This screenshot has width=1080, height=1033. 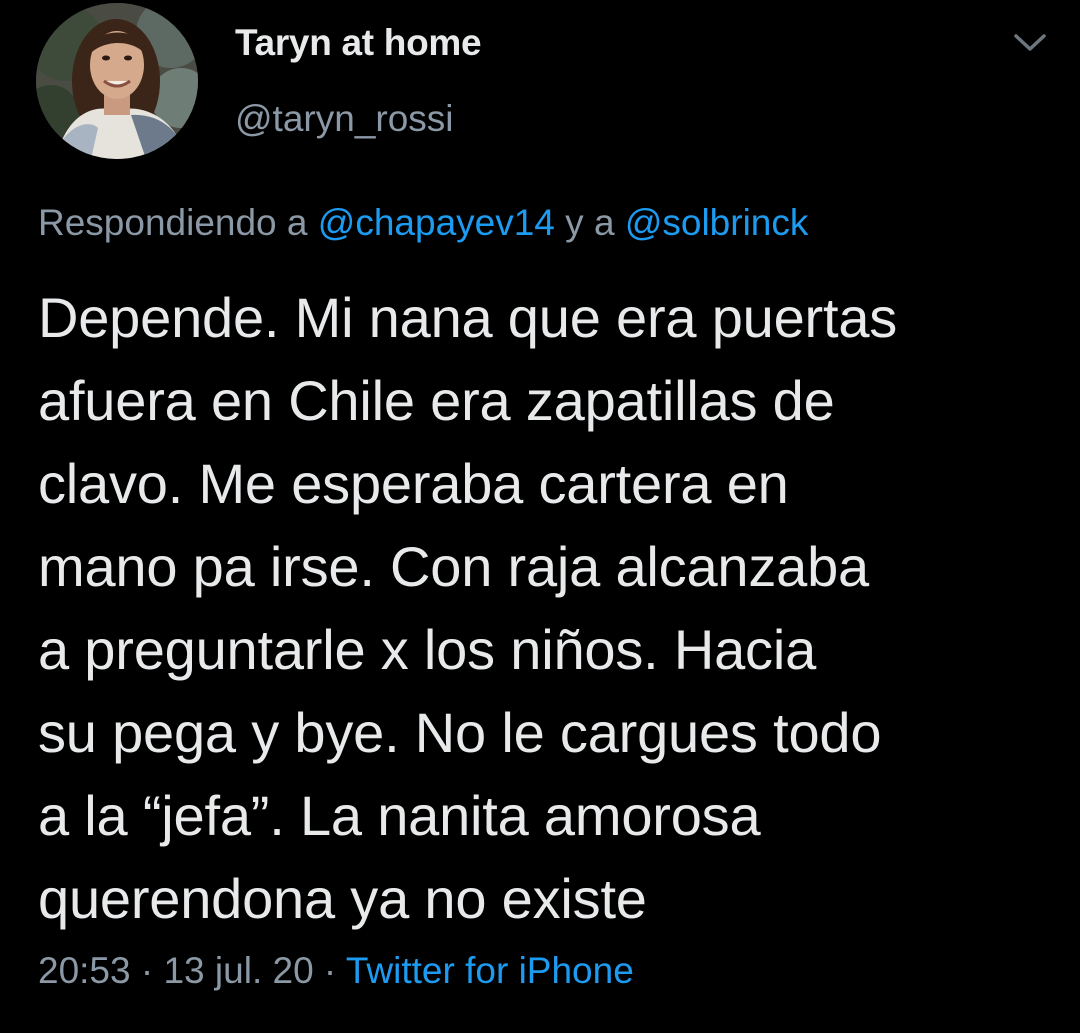 What do you see at coordinates (344, 119) in the screenshot?
I see `author-handle: @taryn_rossi` at bounding box center [344, 119].